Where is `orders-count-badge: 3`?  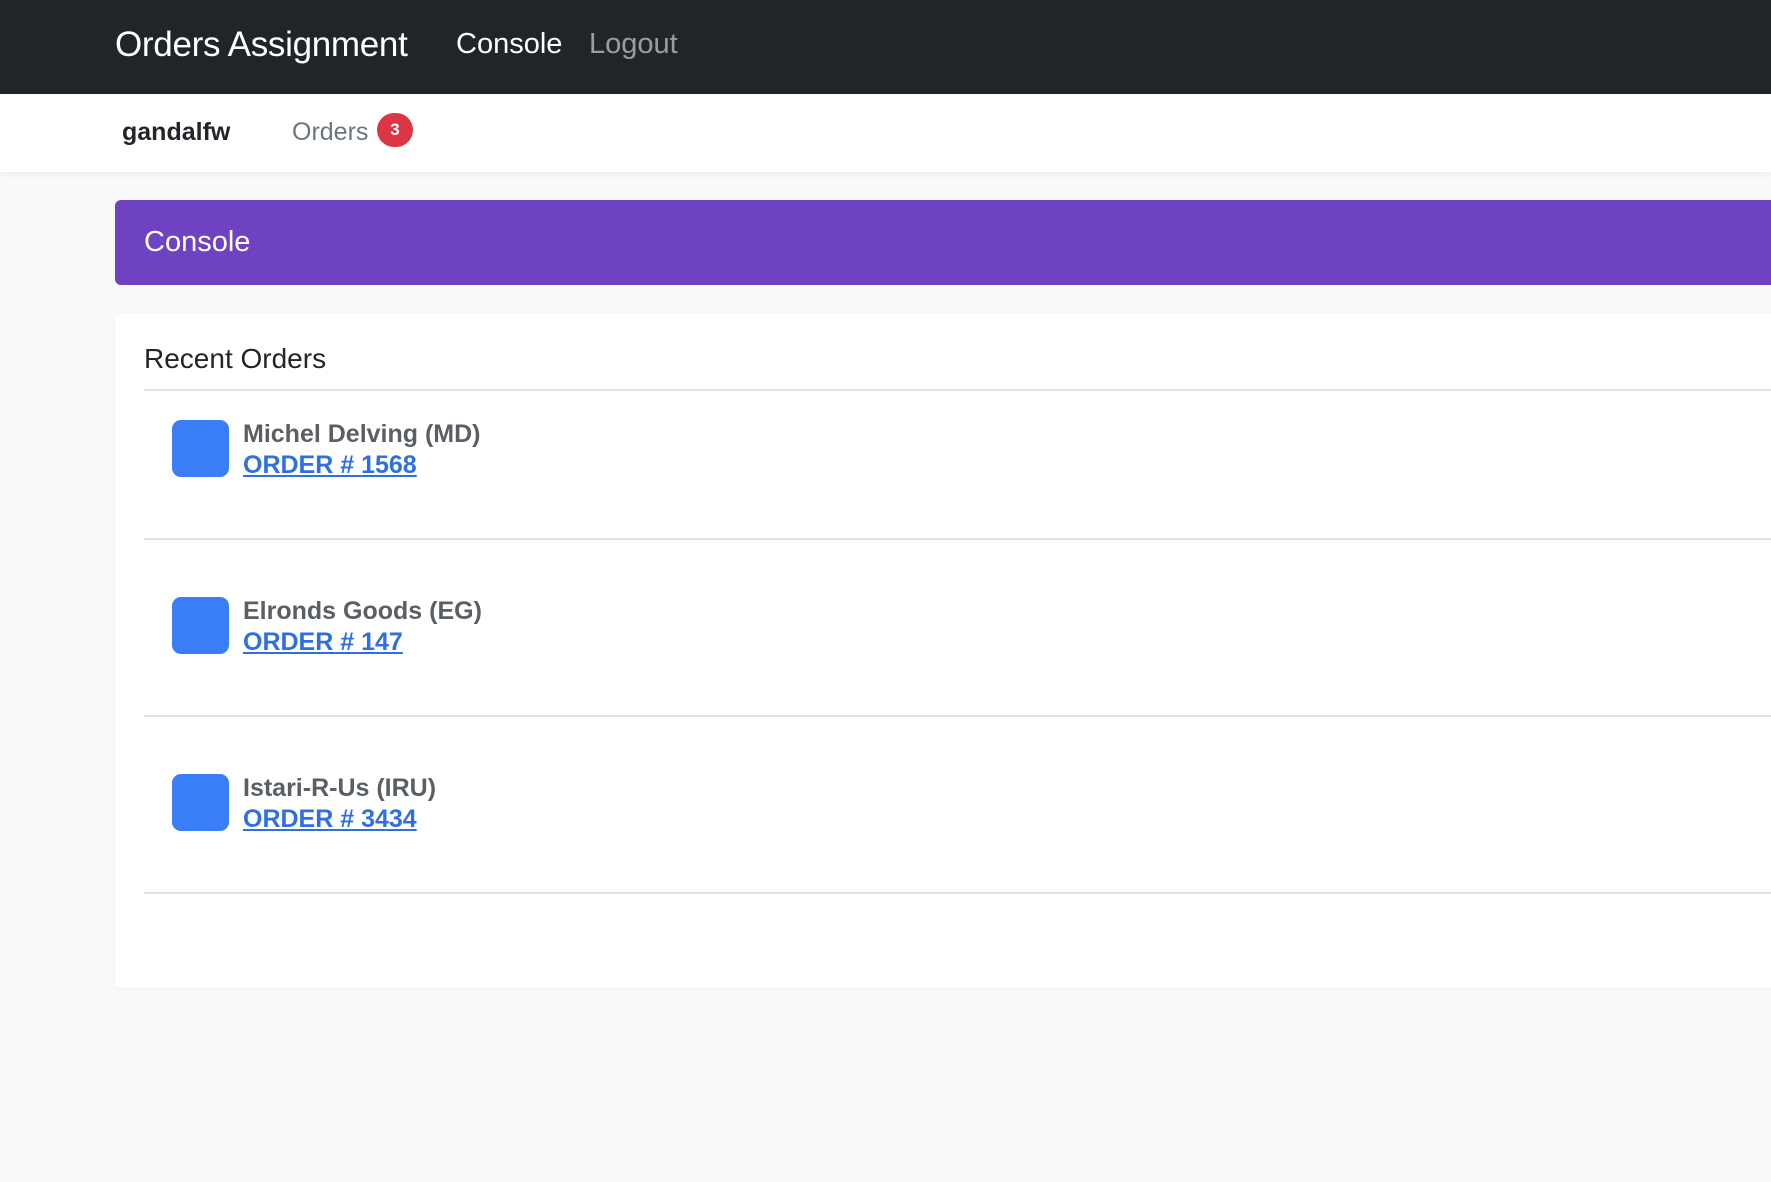 orders-count-badge: 3 is located at coordinates (395, 130).